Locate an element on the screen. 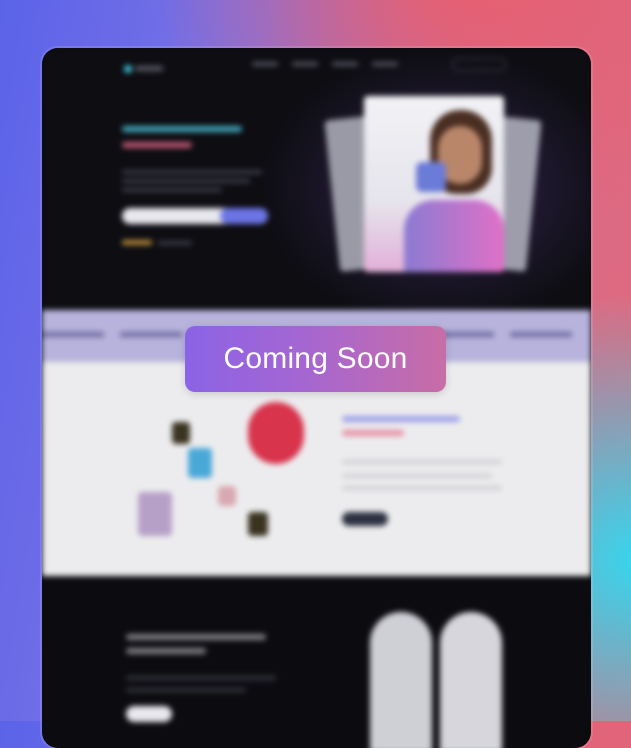 The height and width of the screenshot is (748, 631). hero-submit-button is located at coordinates (244, 216).